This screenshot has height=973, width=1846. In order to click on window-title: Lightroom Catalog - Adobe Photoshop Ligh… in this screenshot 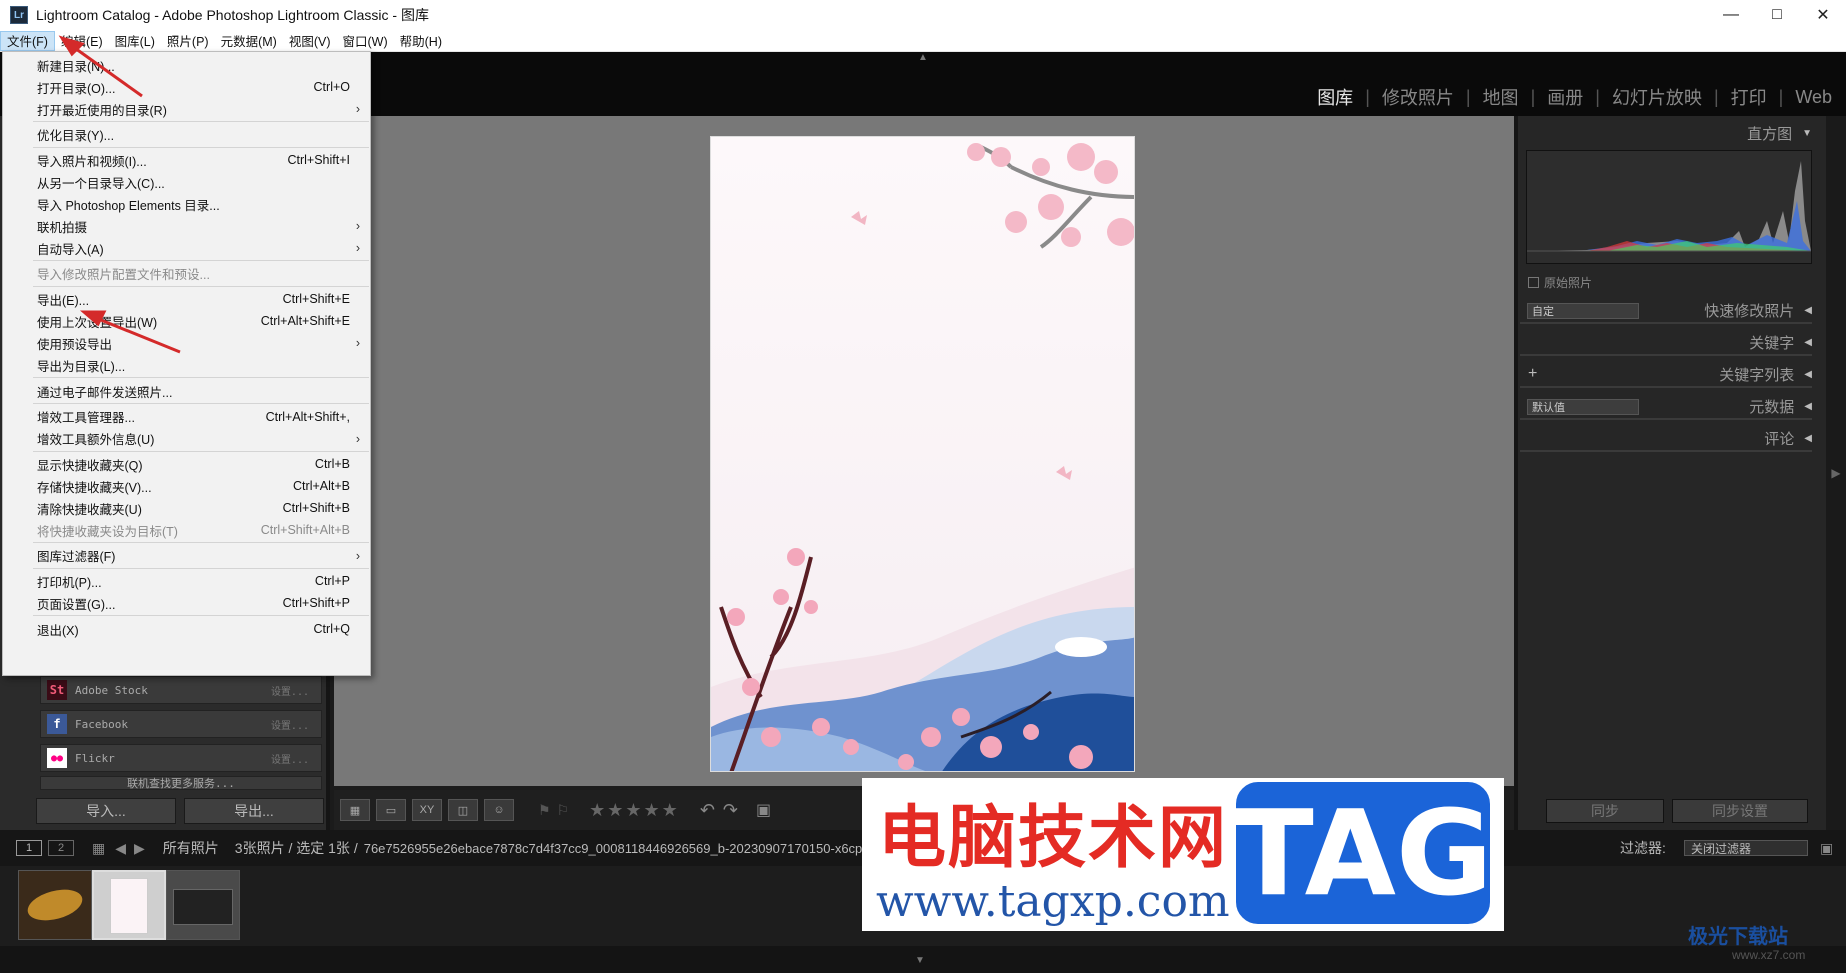, I will do `click(232, 15)`.